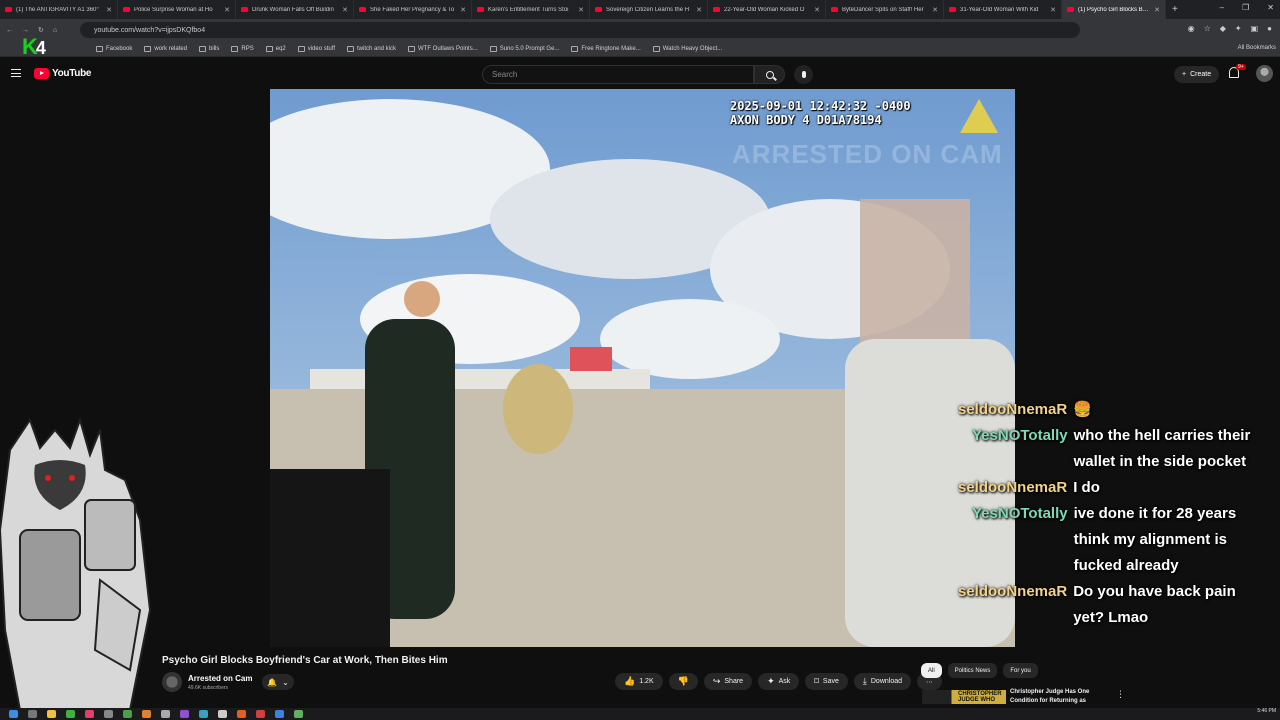 This screenshot has width=1280, height=720. I want to click on maximize-icon: ❐, so click(1245, 7).